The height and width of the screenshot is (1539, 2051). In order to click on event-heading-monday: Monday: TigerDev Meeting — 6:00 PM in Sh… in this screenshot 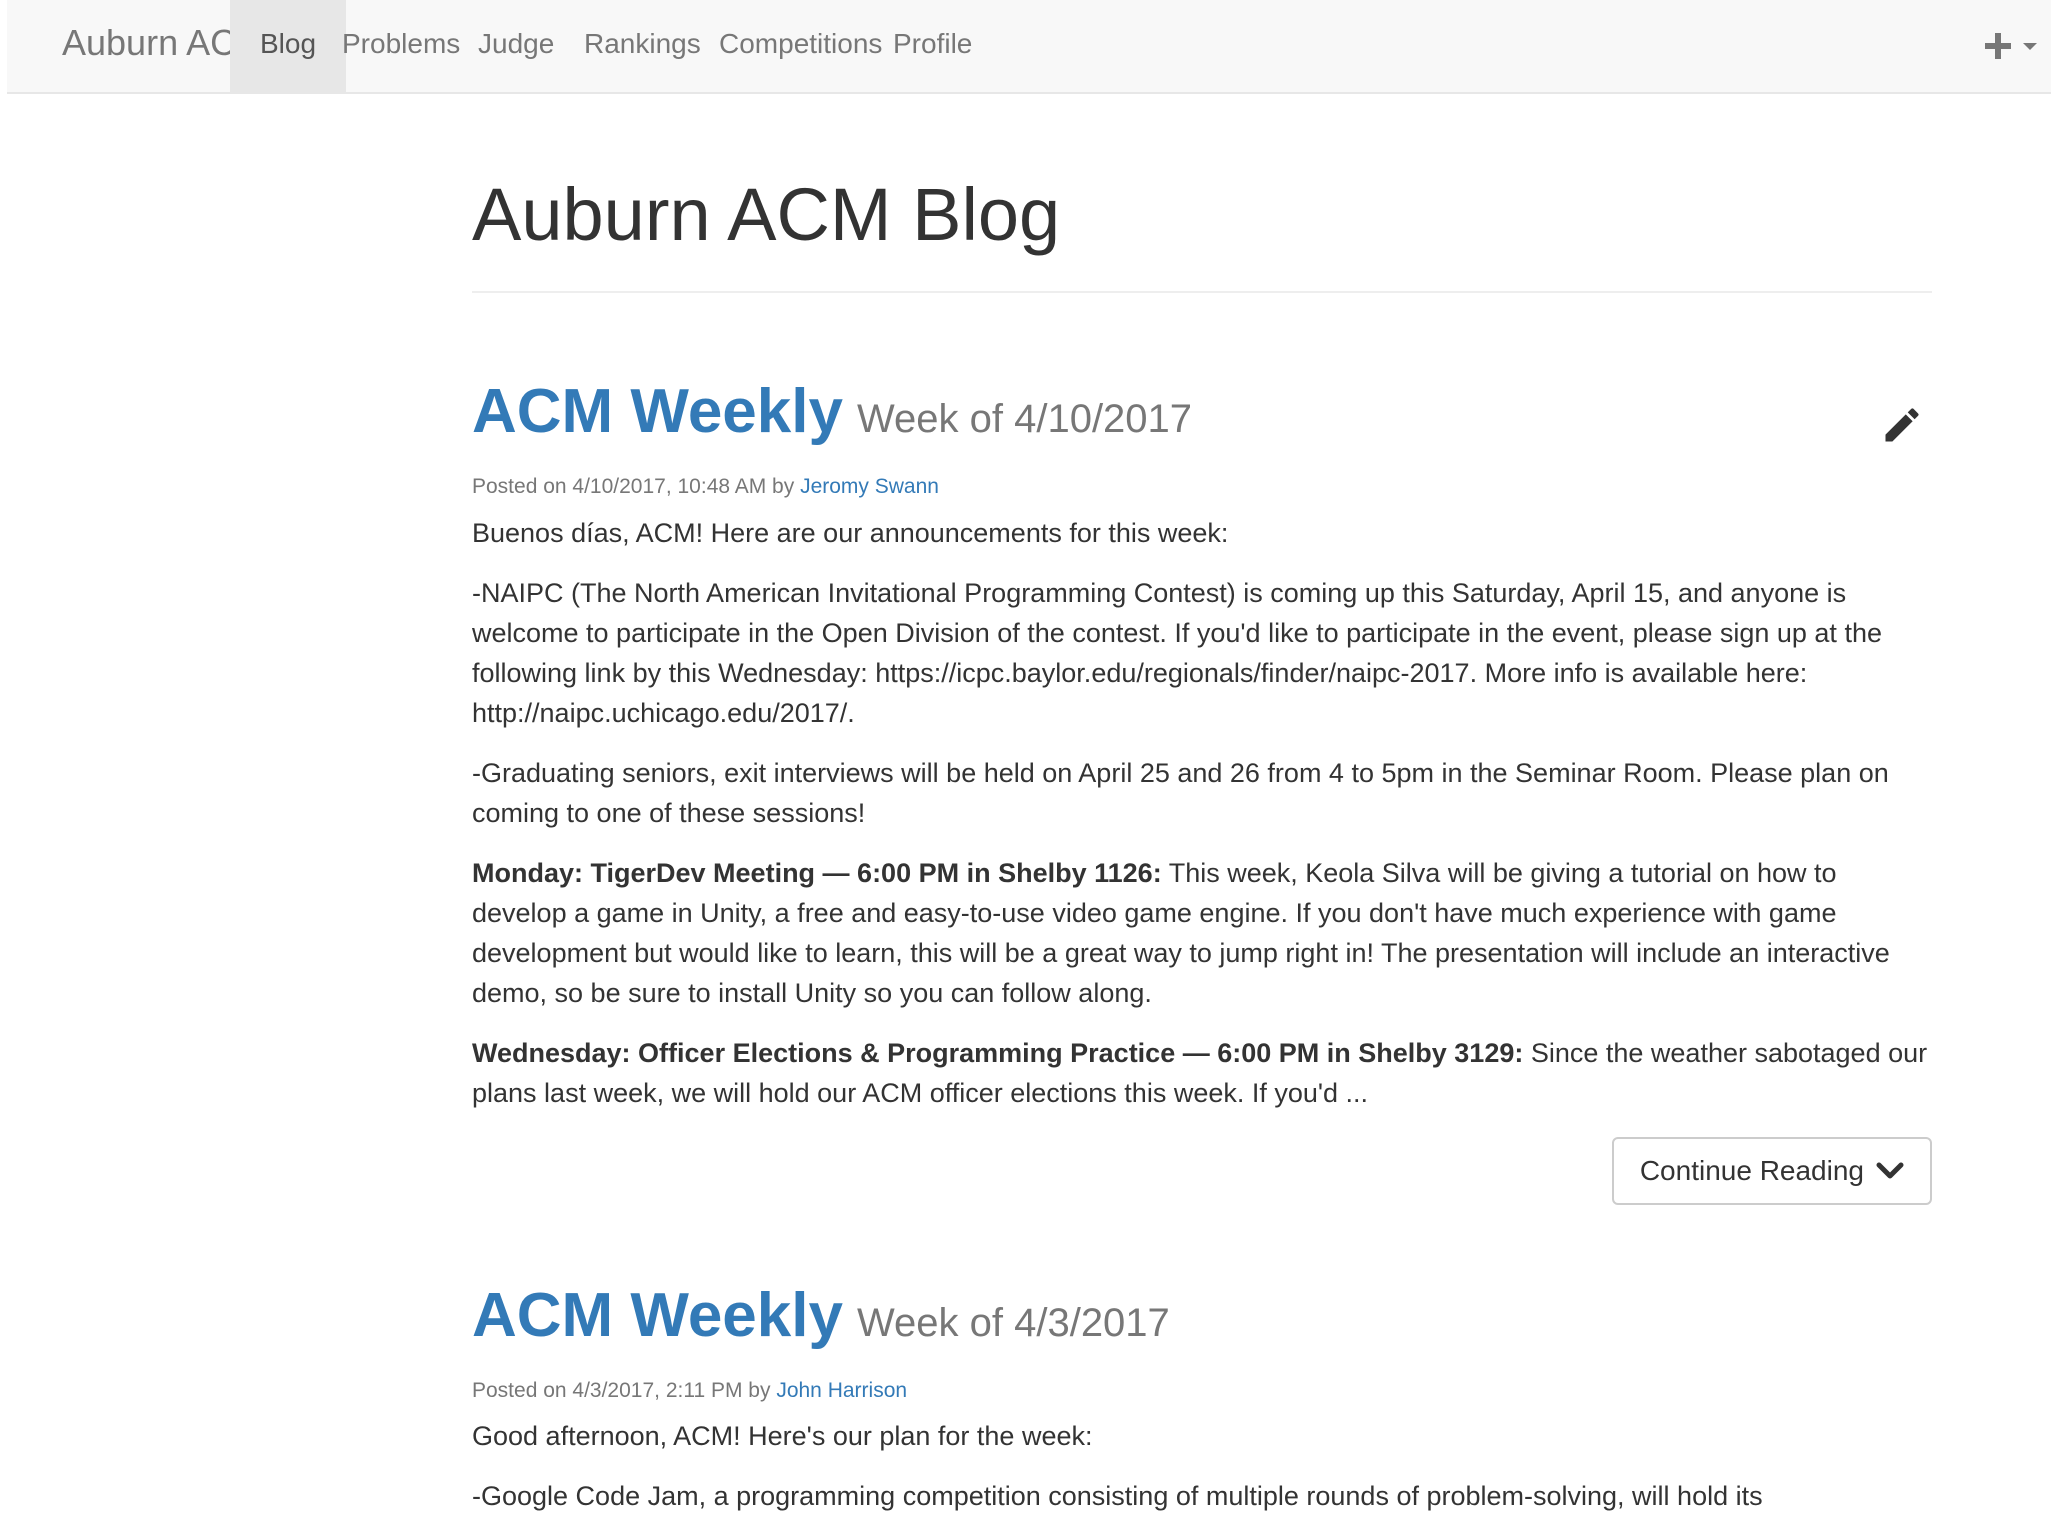, I will do `click(817, 872)`.